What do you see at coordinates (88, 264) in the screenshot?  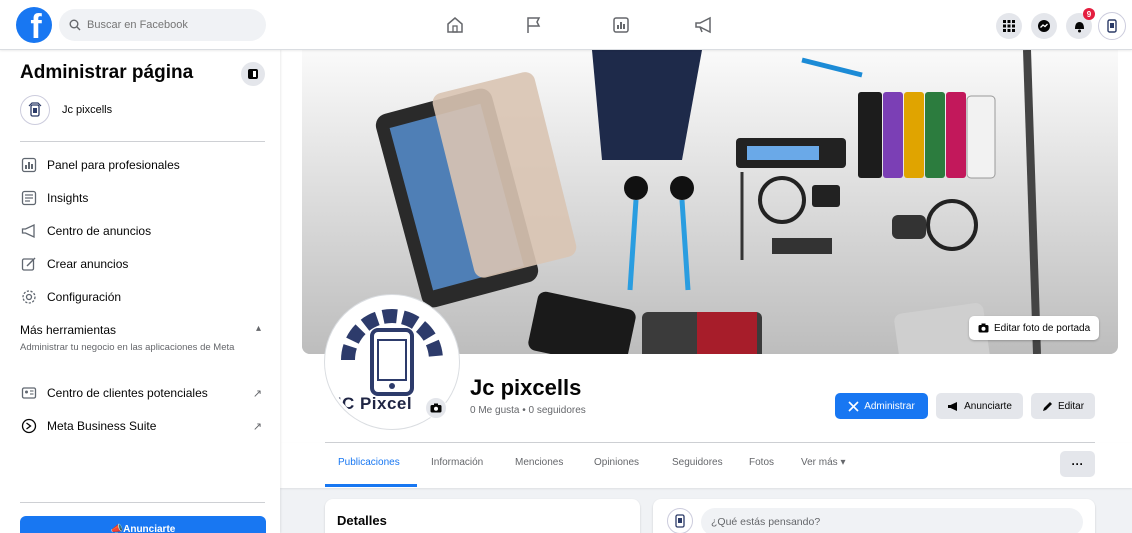 I see `sidebar-item-label: Crear anuncios` at bounding box center [88, 264].